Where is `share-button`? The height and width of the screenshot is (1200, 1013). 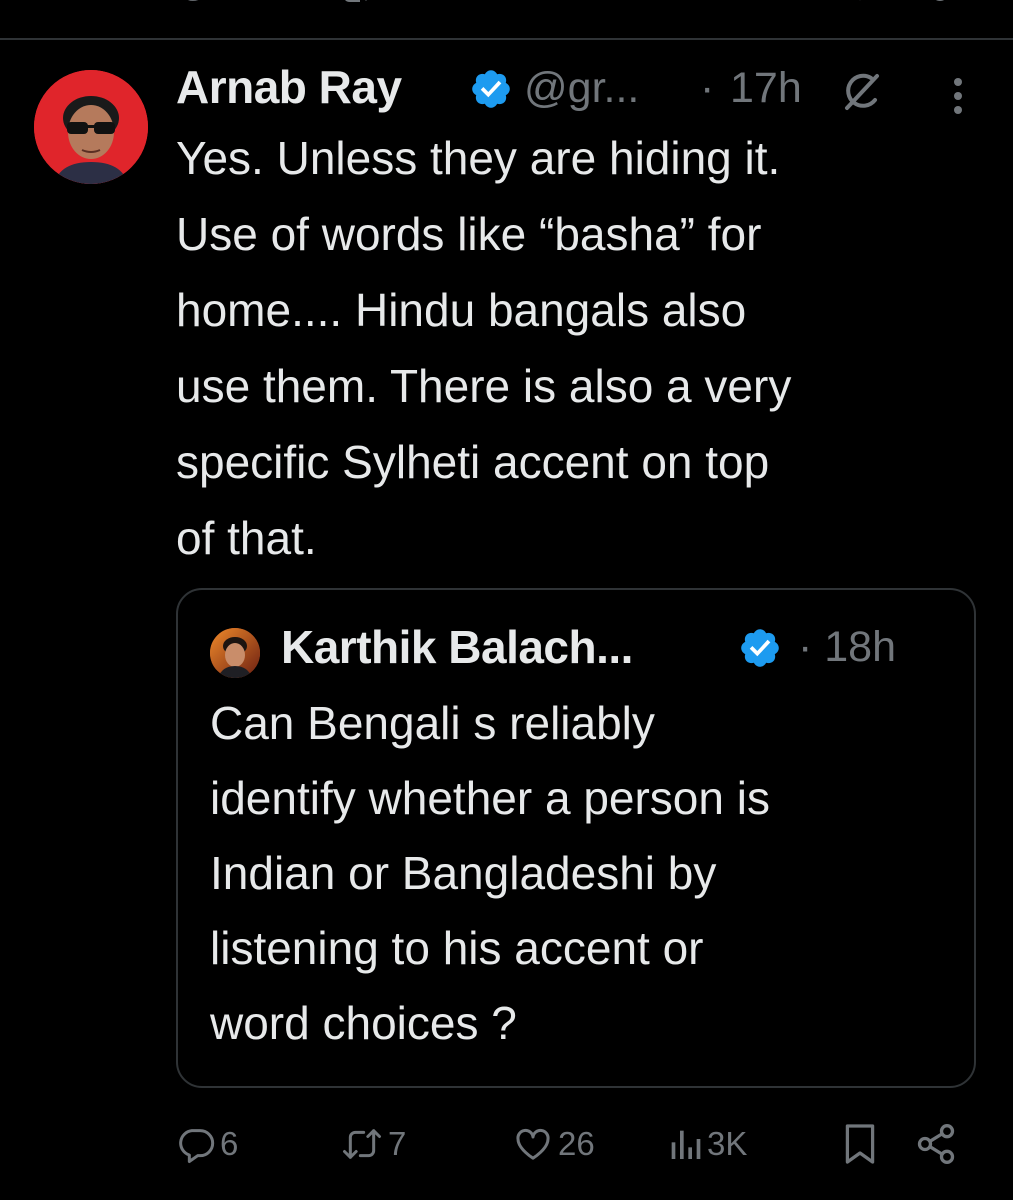
share-button is located at coordinates (936, 1144).